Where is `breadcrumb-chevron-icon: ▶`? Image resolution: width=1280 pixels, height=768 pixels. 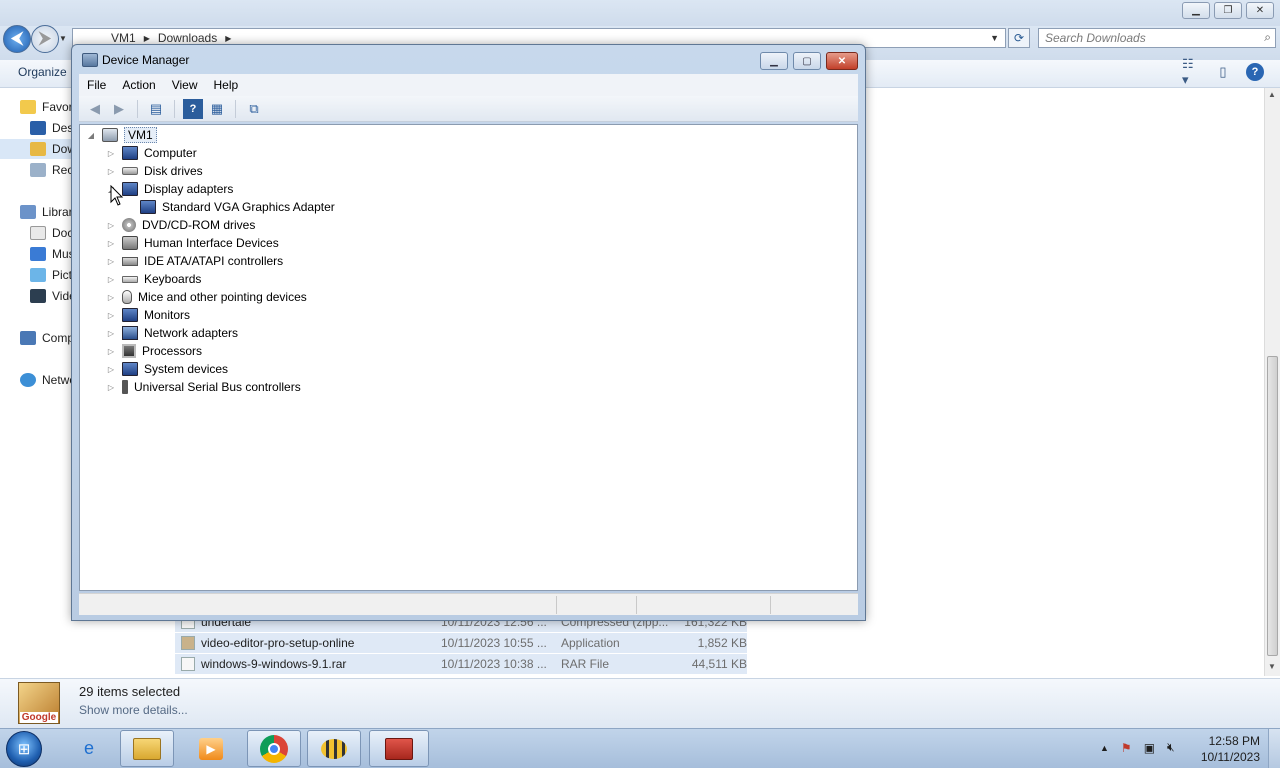
breadcrumb-chevron-icon: ▶ is located at coordinates (228, 38).